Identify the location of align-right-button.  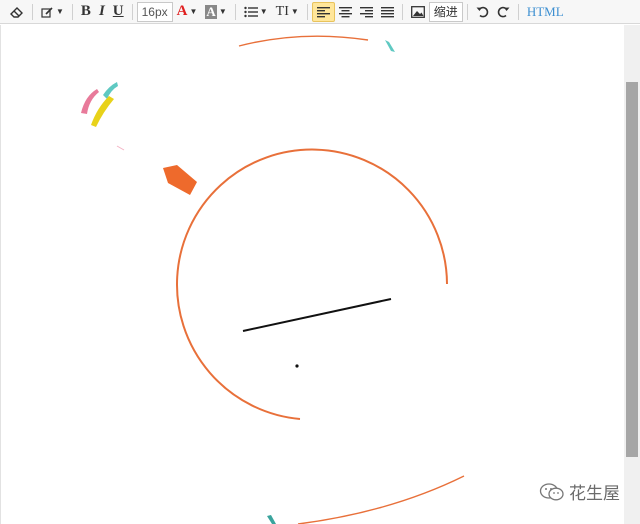
(366, 12).